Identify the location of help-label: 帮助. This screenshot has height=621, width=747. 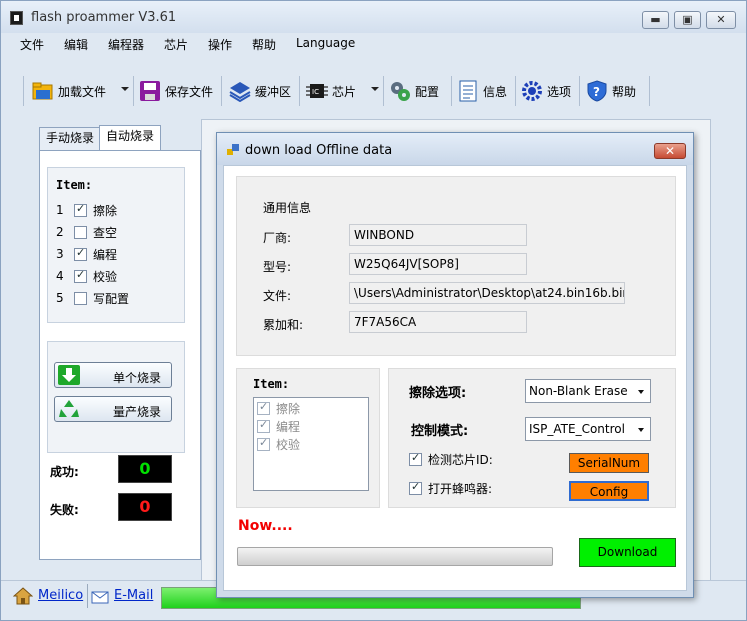
(624, 91).